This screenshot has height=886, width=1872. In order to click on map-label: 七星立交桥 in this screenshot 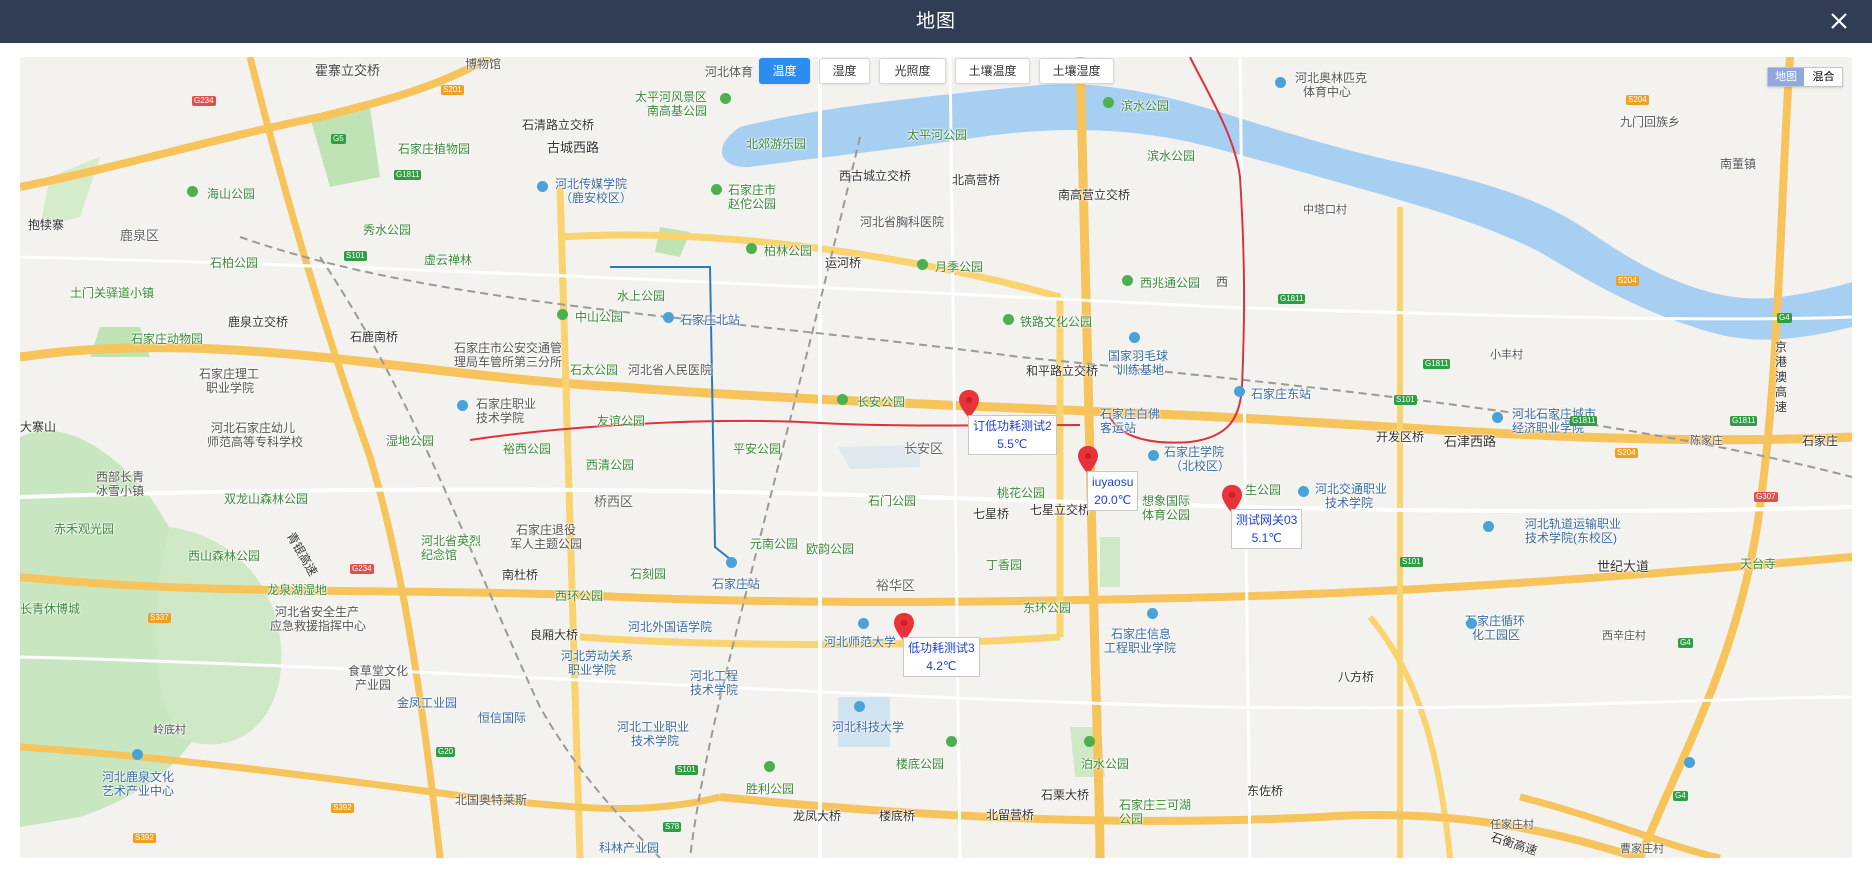, I will do `click(1060, 510)`.